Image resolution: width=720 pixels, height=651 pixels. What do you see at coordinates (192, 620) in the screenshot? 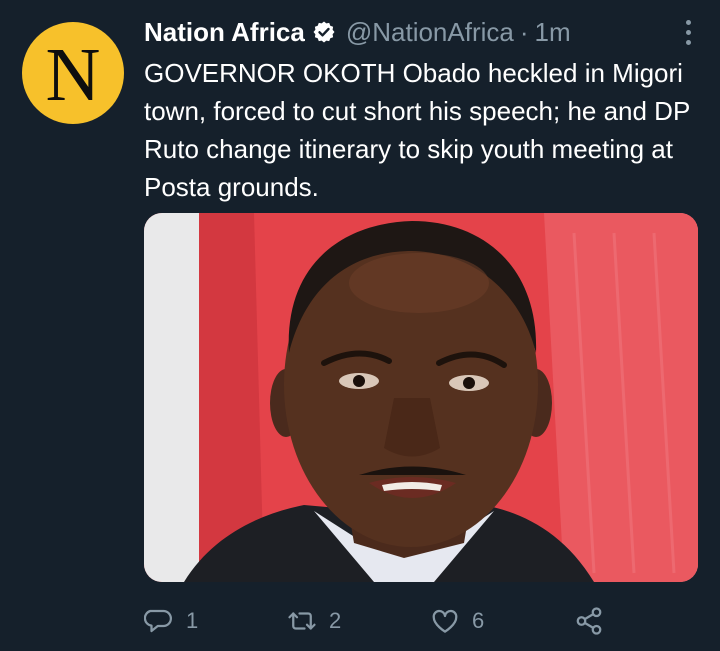
I see `reply-count: 1` at bounding box center [192, 620].